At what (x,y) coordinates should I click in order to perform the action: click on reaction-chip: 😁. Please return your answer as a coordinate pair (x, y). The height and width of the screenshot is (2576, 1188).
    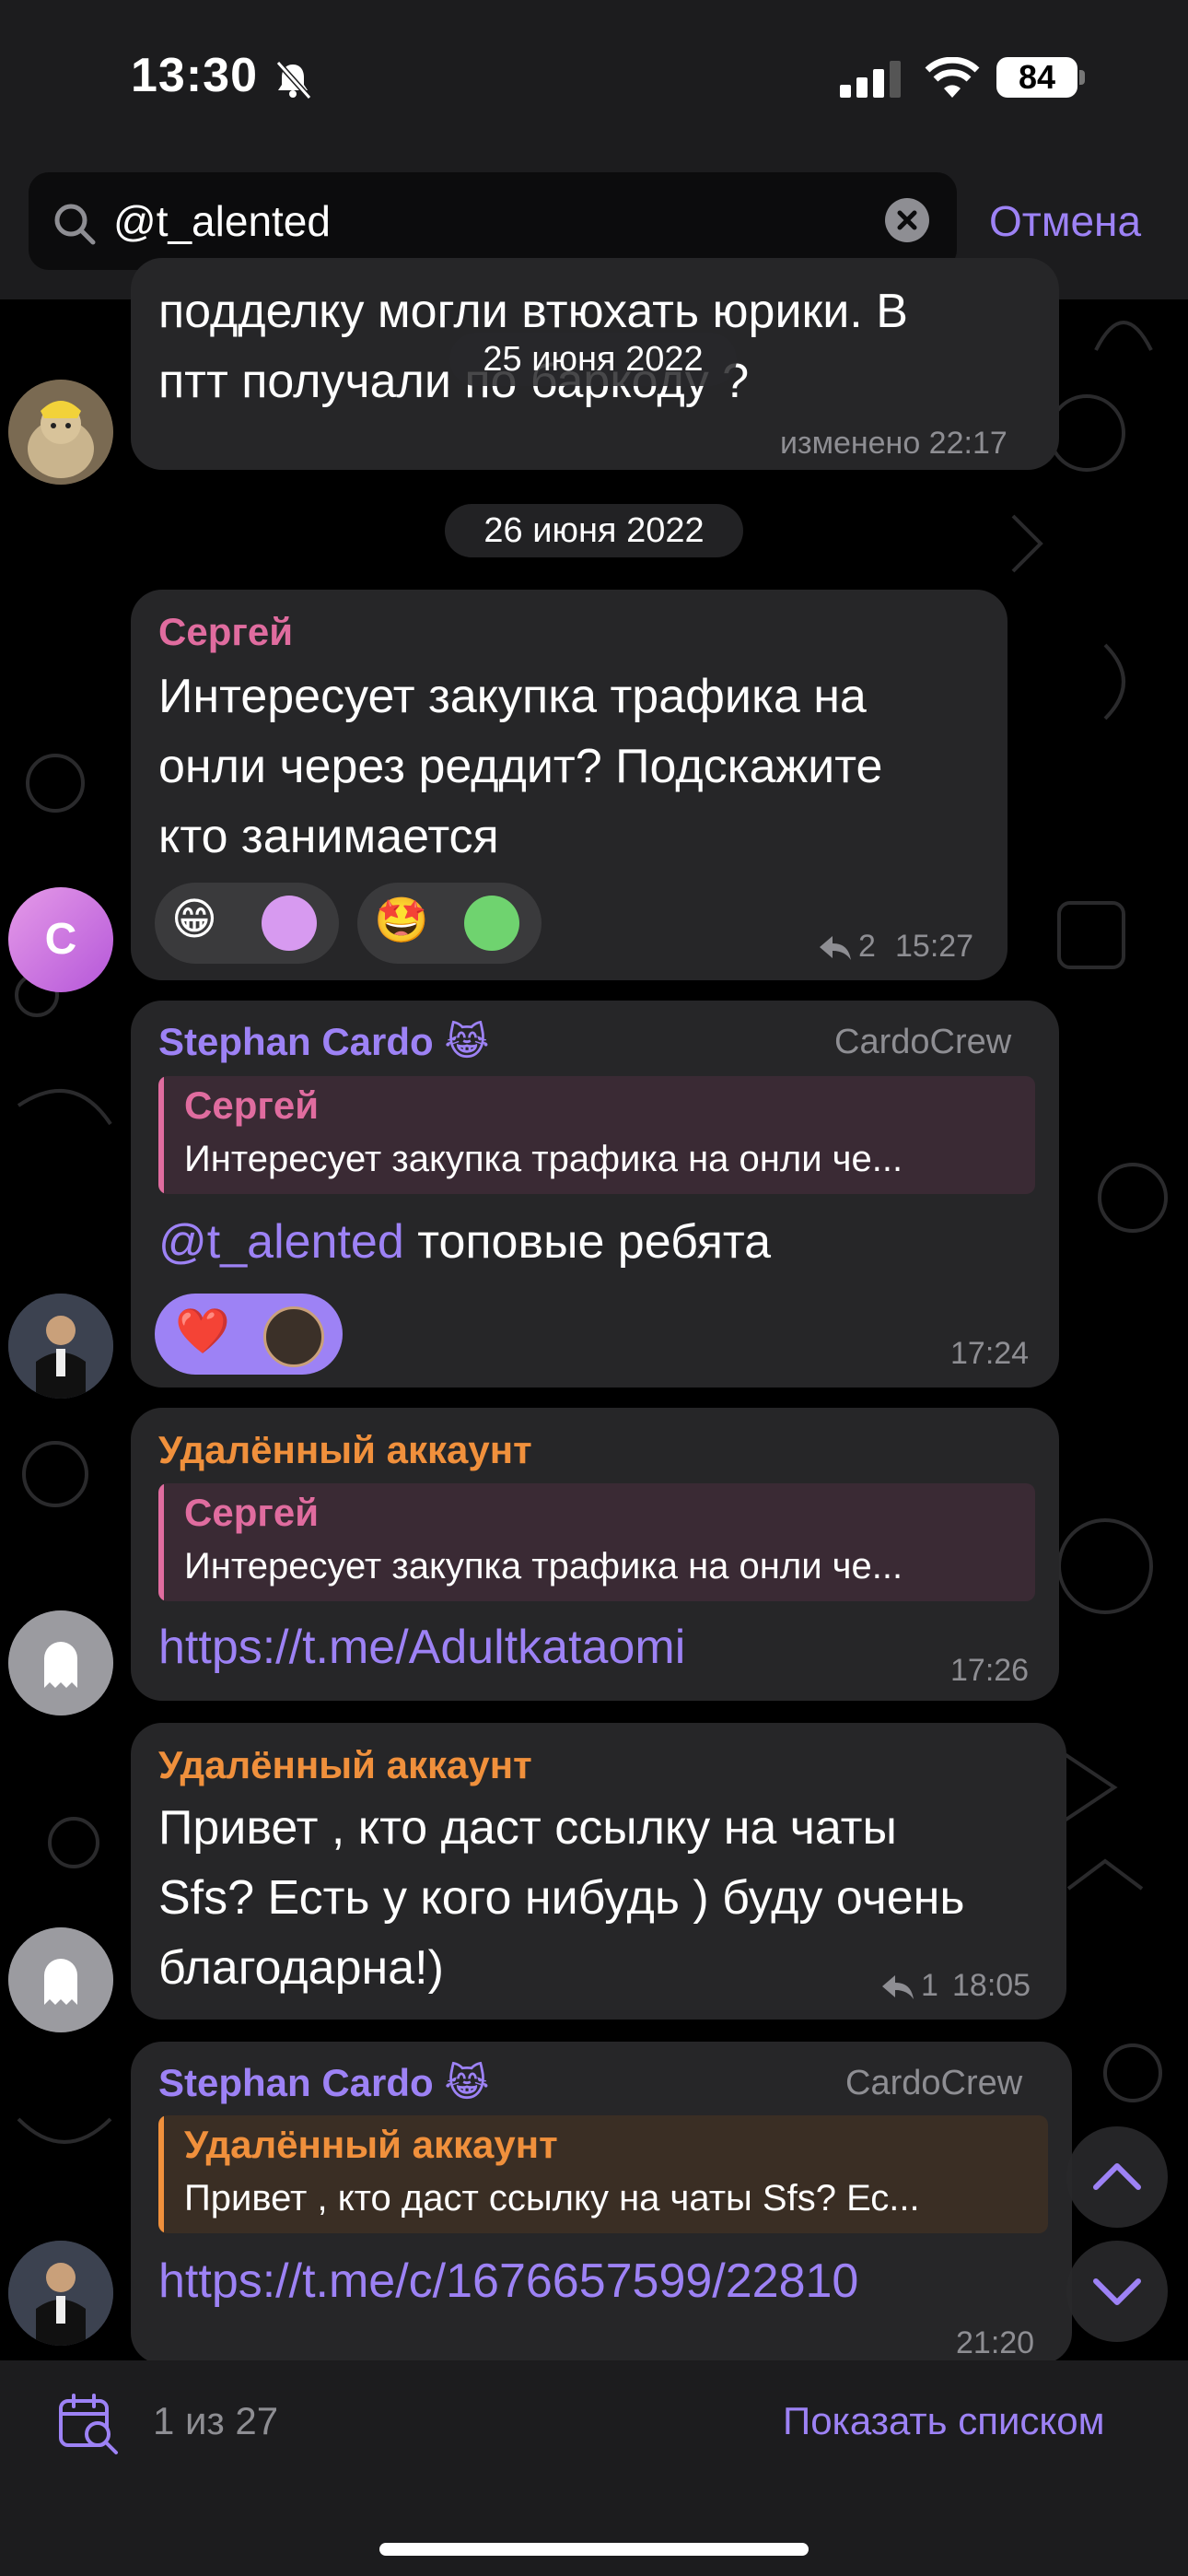
    Looking at the image, I should click on (247, 923).